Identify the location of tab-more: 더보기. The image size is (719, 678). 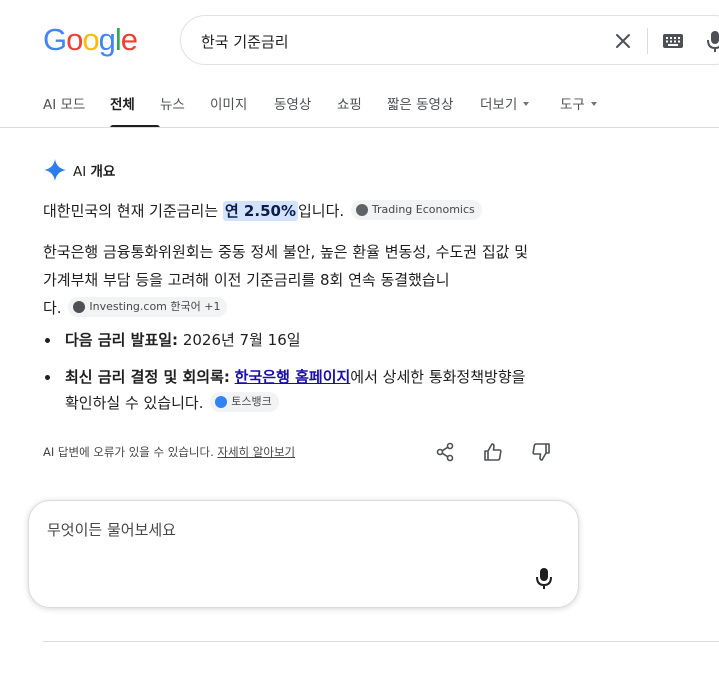
(520, 111).